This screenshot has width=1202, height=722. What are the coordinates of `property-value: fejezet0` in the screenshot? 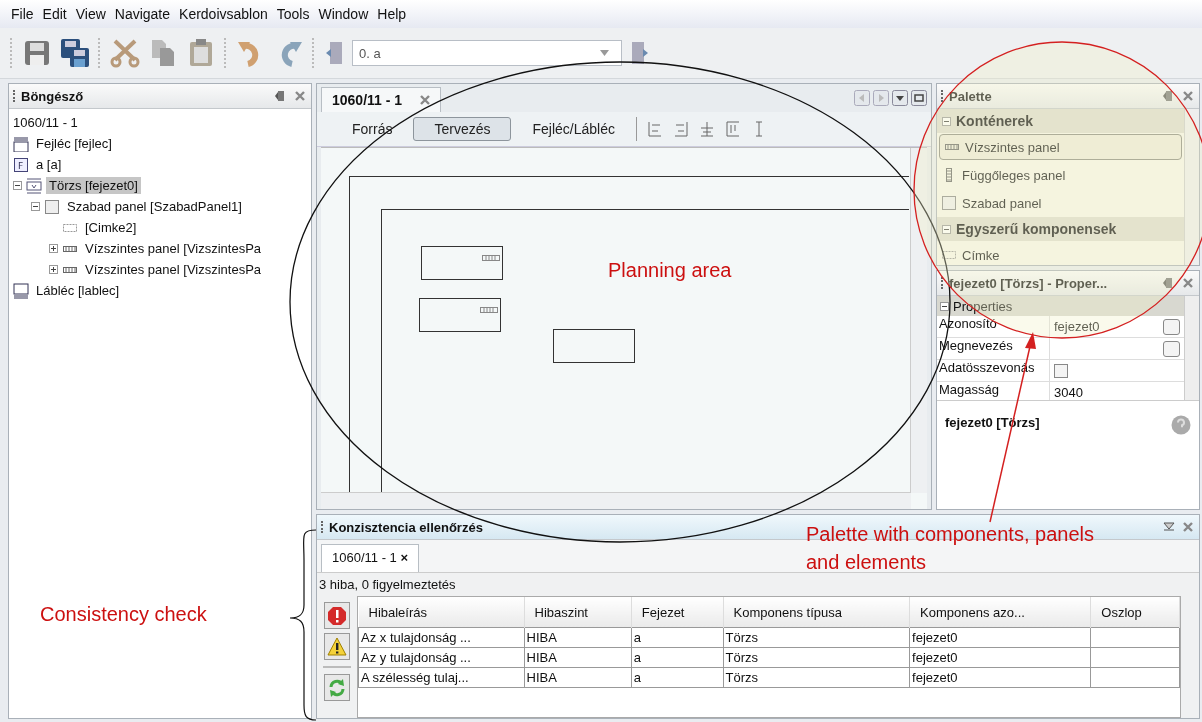 It's located at (1077, 326).